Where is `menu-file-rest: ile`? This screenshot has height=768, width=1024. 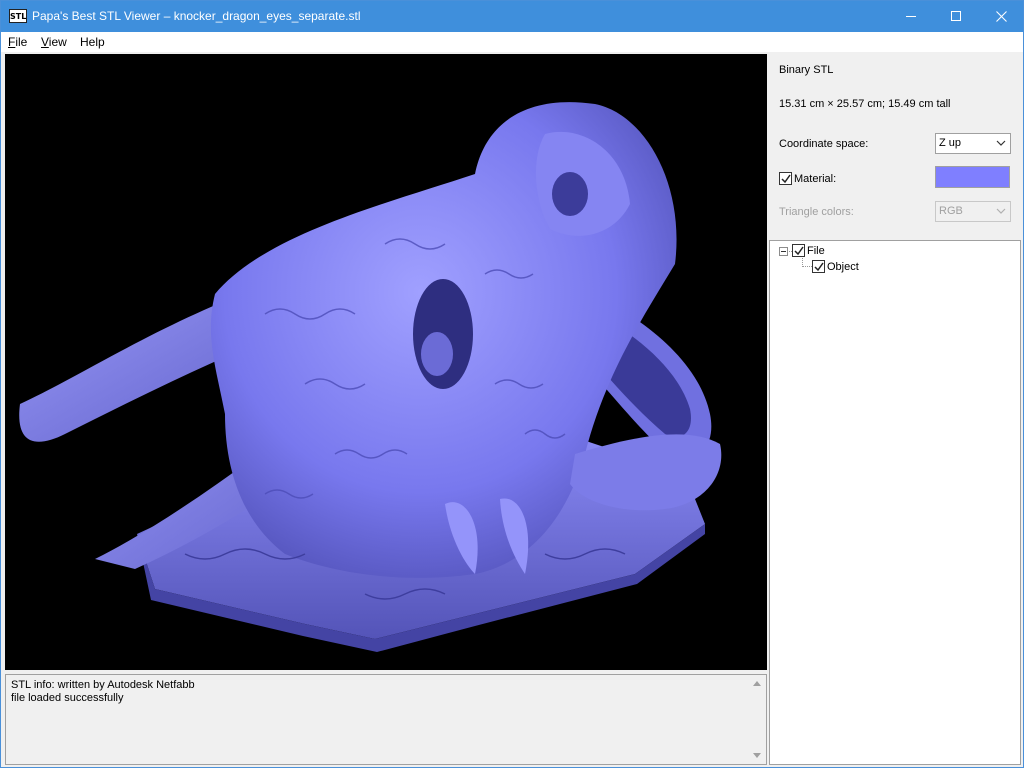 menu-file-rest: ile is located at coordinates (21, 42).